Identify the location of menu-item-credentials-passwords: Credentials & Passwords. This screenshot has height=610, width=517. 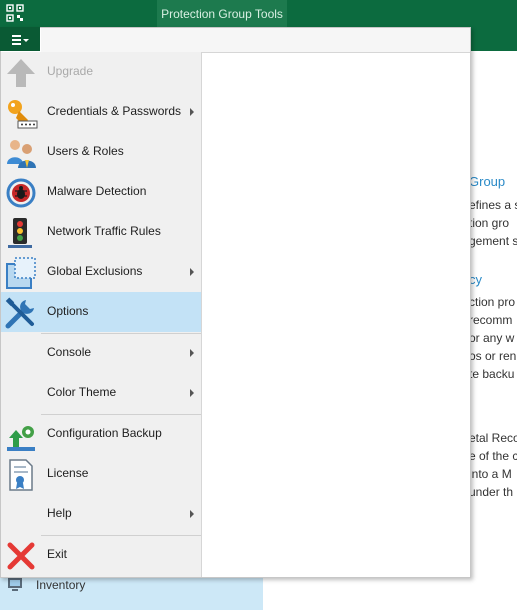
(101, 112).